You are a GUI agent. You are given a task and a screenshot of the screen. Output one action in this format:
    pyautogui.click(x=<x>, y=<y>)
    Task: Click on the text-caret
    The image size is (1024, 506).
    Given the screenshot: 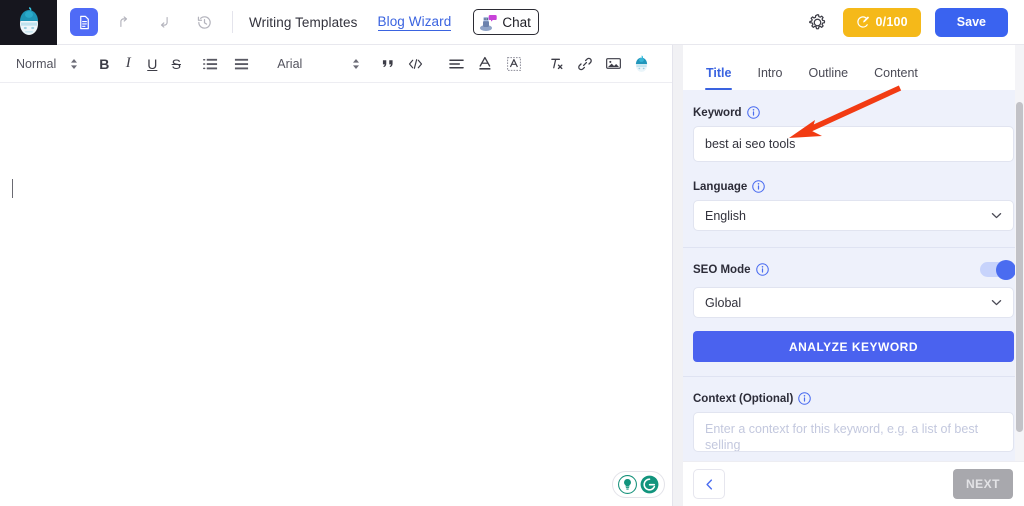 What is the action you would take?
    pyautogui.click(x=13, y=188)
    